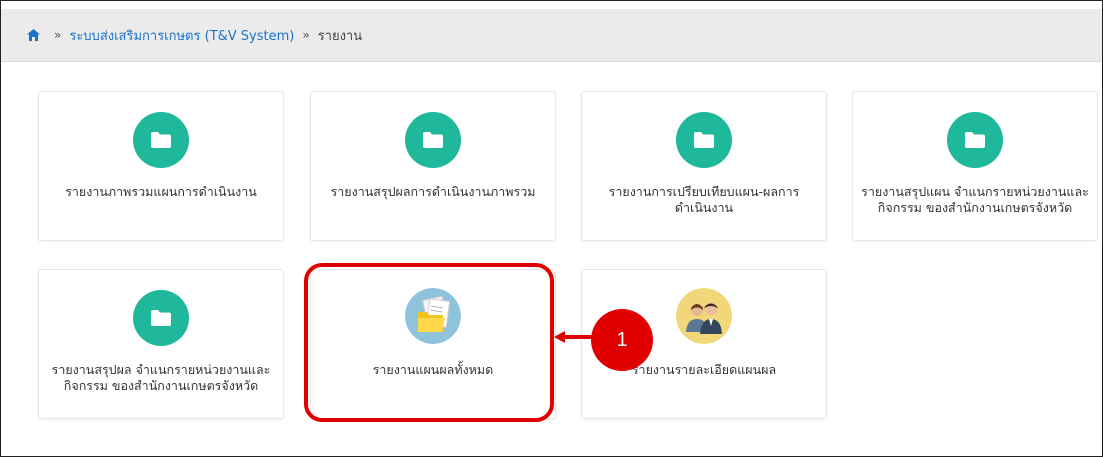 The height and width of the screenshot is (457, 1103). I want to click on step-callout-badge: 1, so click(622, 340).